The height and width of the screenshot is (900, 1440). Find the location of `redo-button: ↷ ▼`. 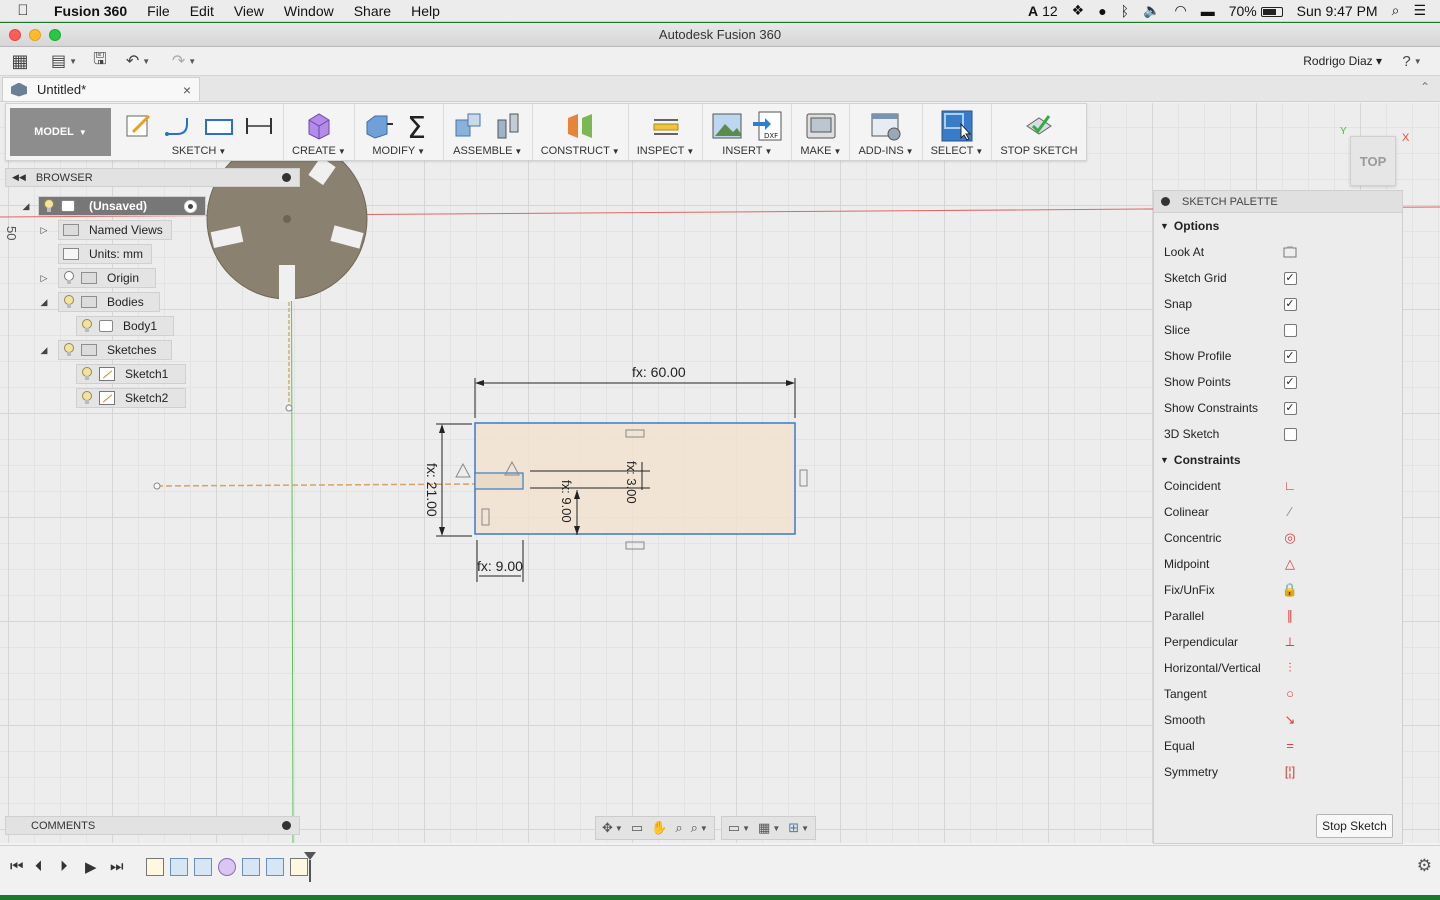

redo-button: ↷ ▼ is located at coordinates (184, 61).